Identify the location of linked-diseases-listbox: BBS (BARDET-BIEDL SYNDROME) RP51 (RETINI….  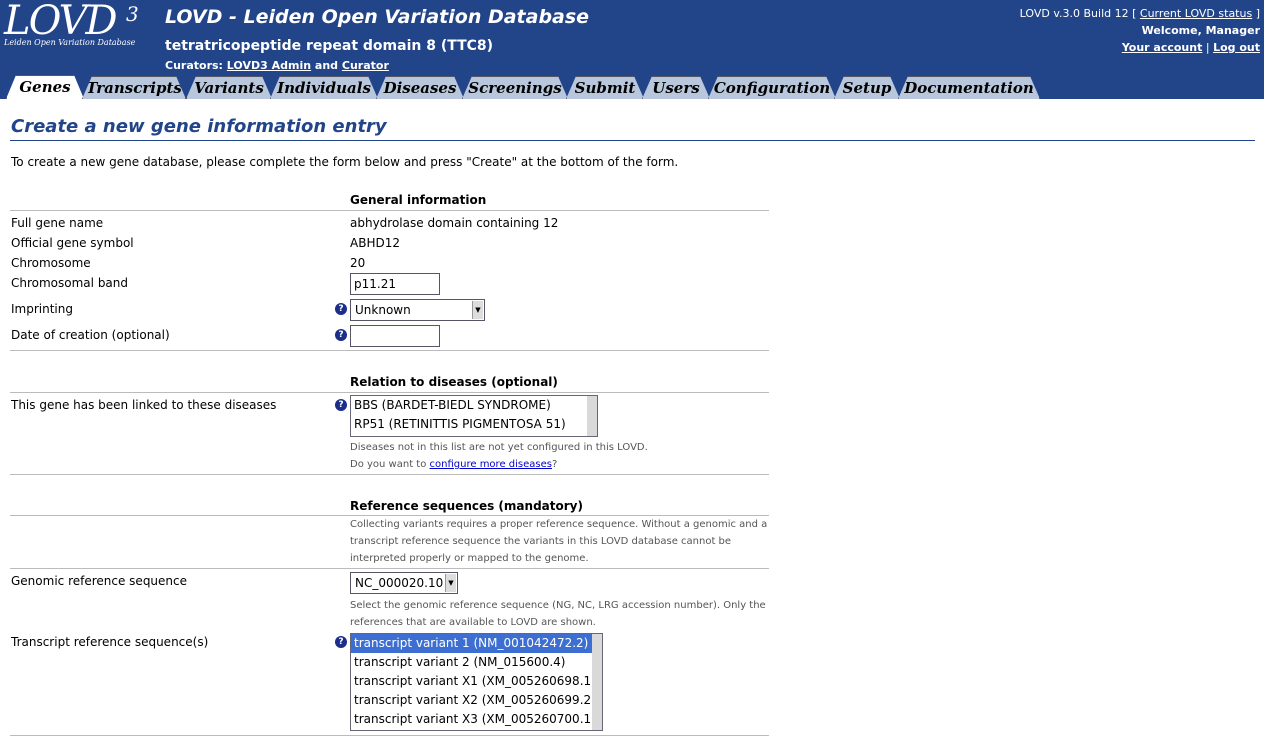
(474, 416).